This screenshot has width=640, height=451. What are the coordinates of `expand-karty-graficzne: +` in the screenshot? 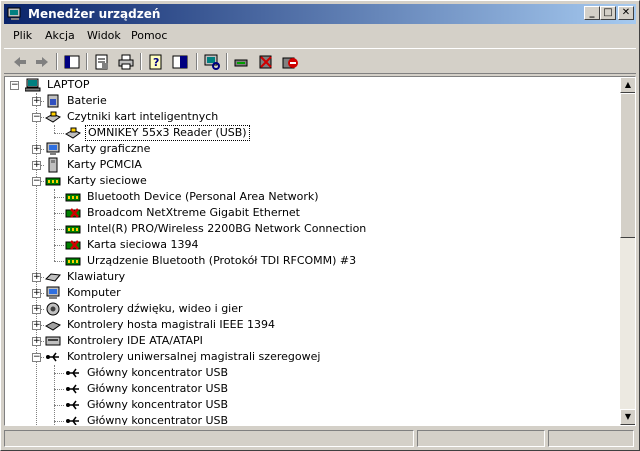 It's located at (36, 149).